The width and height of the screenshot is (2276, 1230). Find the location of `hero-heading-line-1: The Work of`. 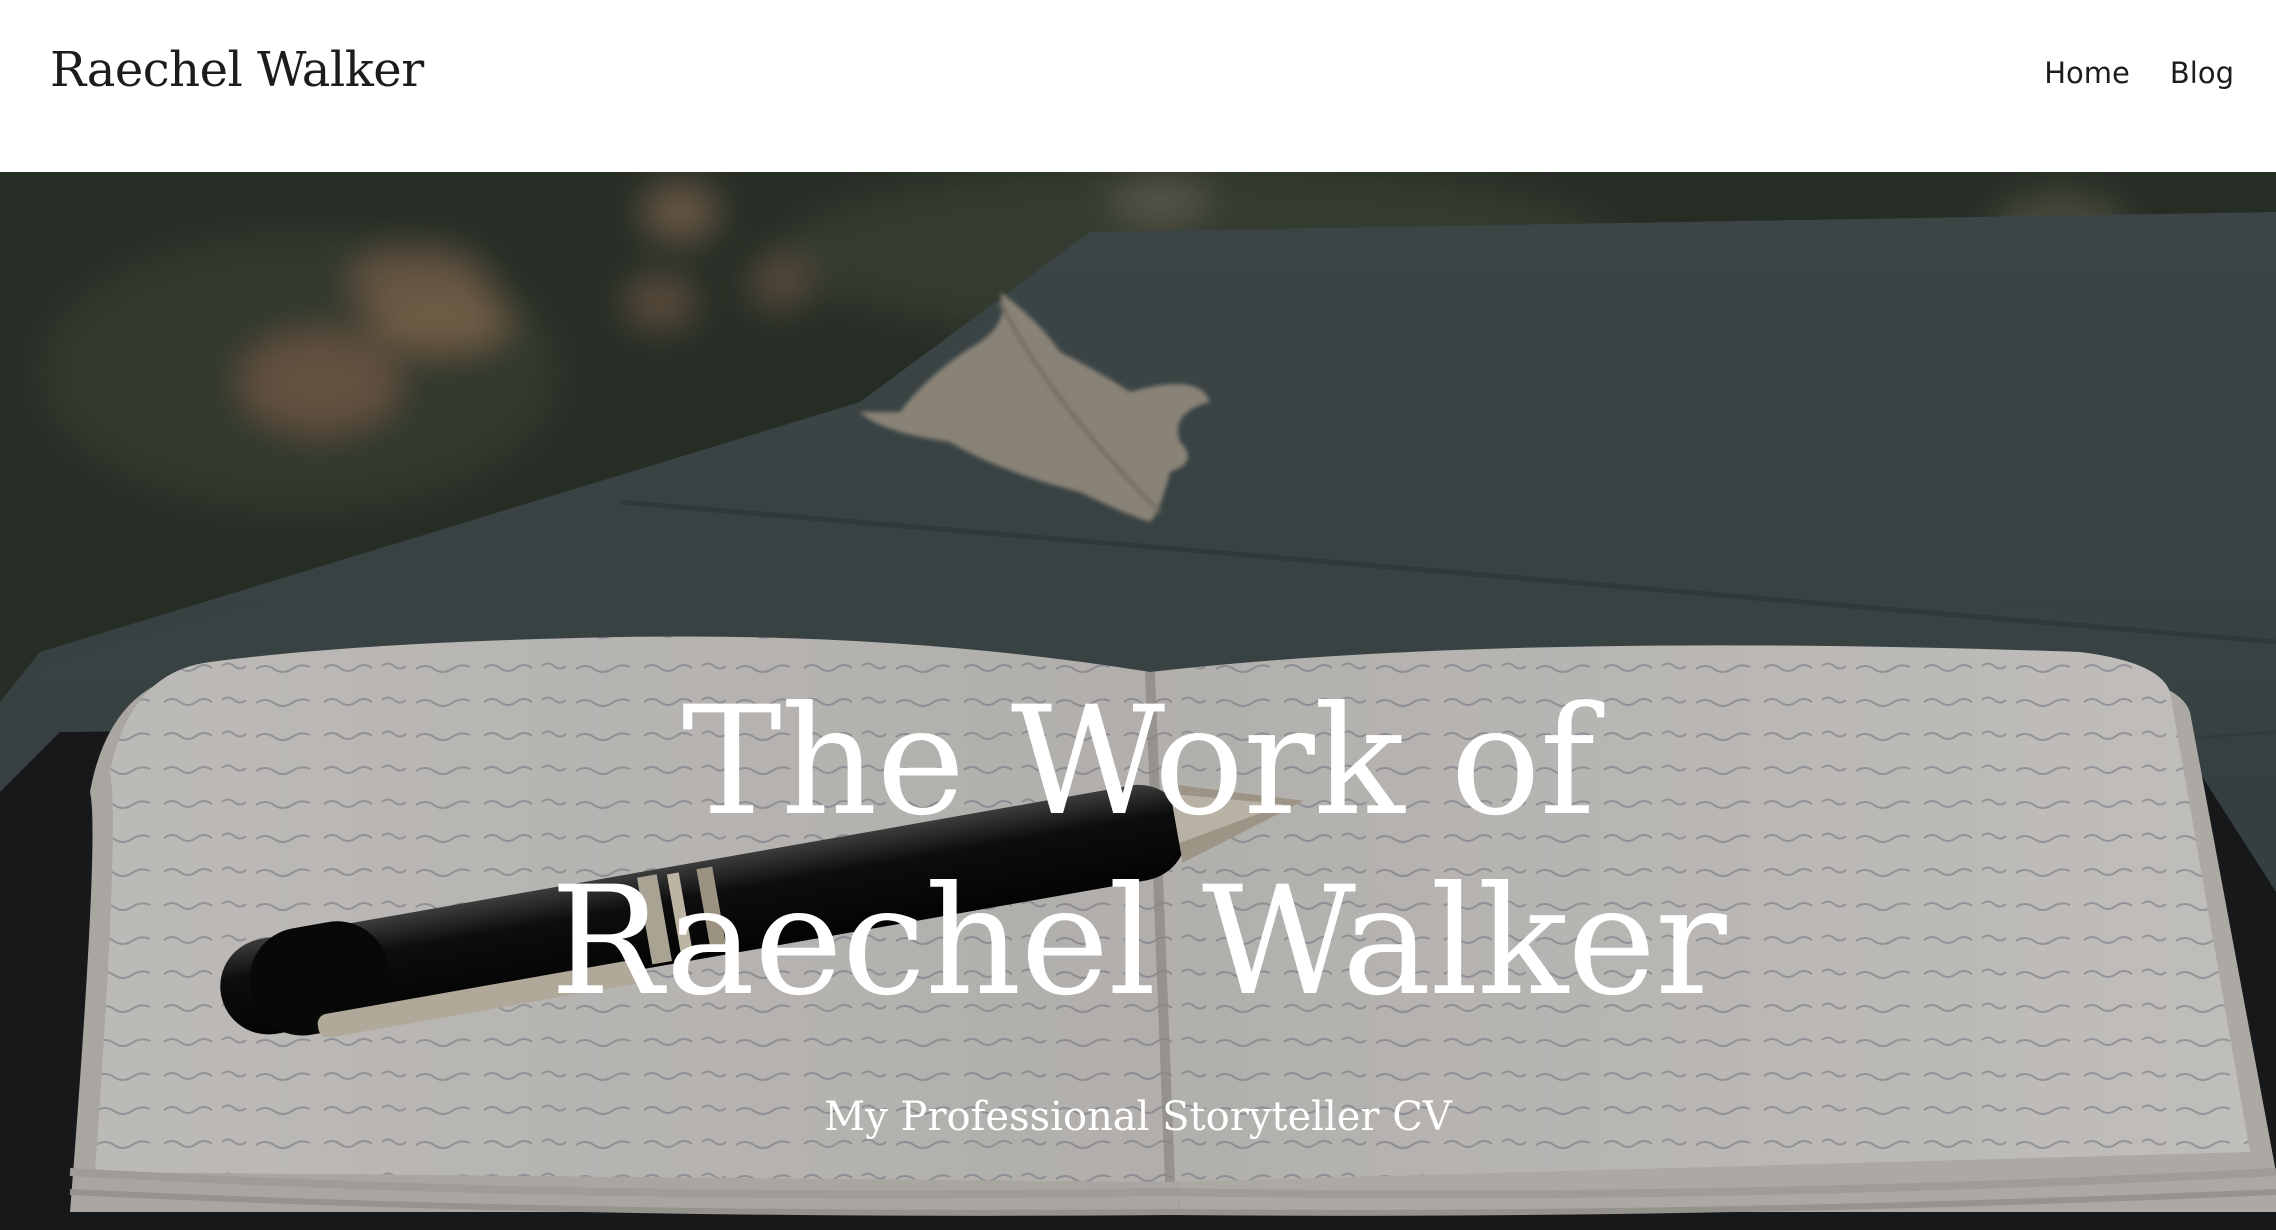

hero-heading-line-1: The Work of is located at coordinates (1138, 762).